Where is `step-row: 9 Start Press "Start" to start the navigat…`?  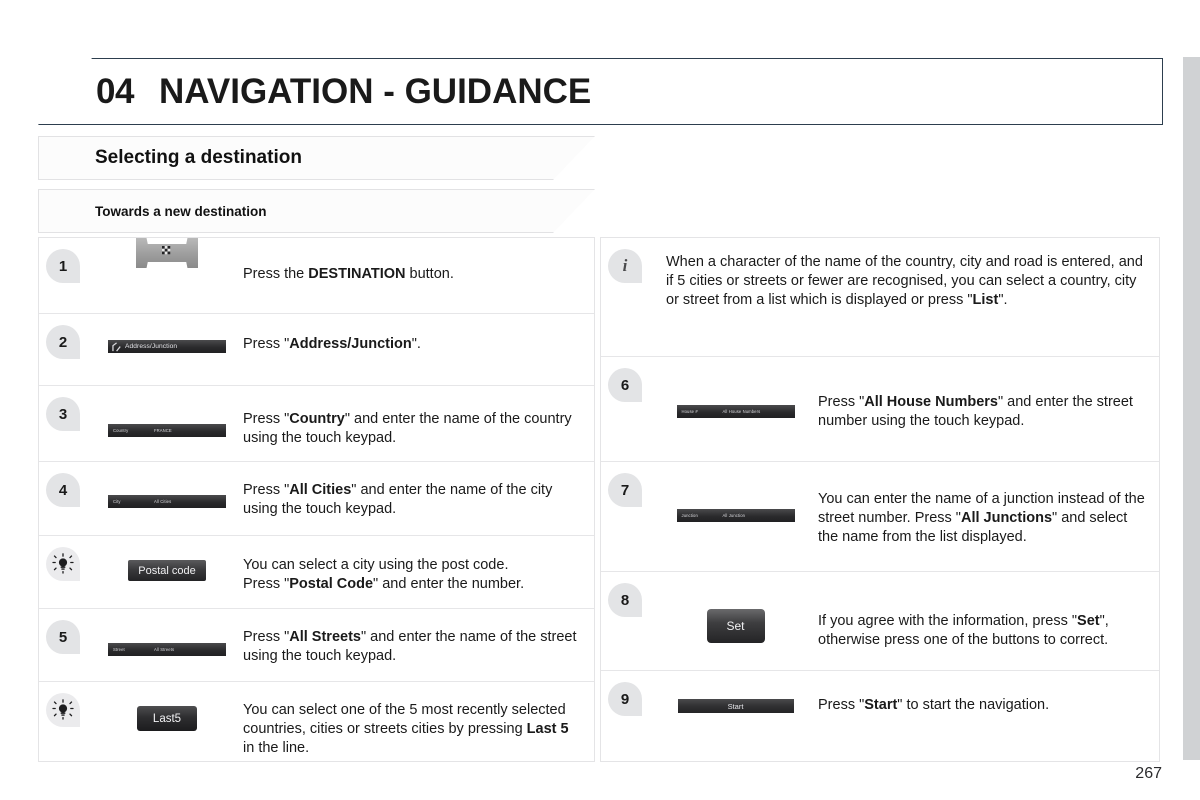
step-row: 9 Start Press "Start" to start the navigat… is located at coordinates (880, 716).